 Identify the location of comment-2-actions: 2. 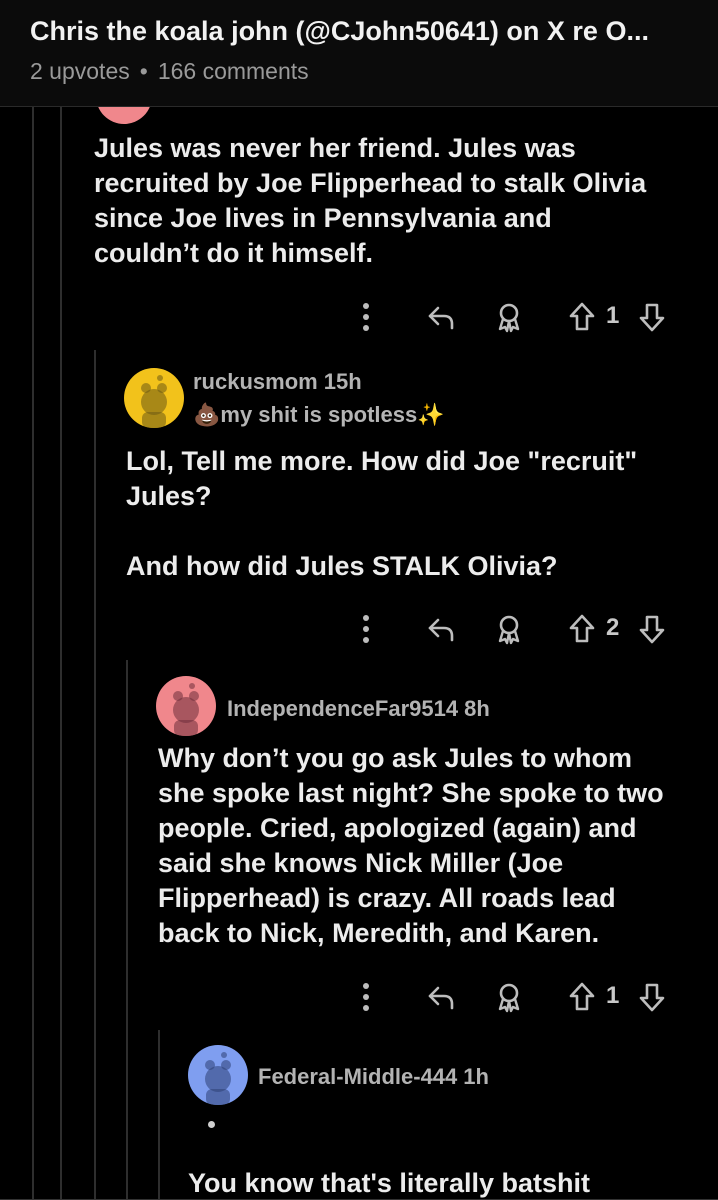
(515, 630).